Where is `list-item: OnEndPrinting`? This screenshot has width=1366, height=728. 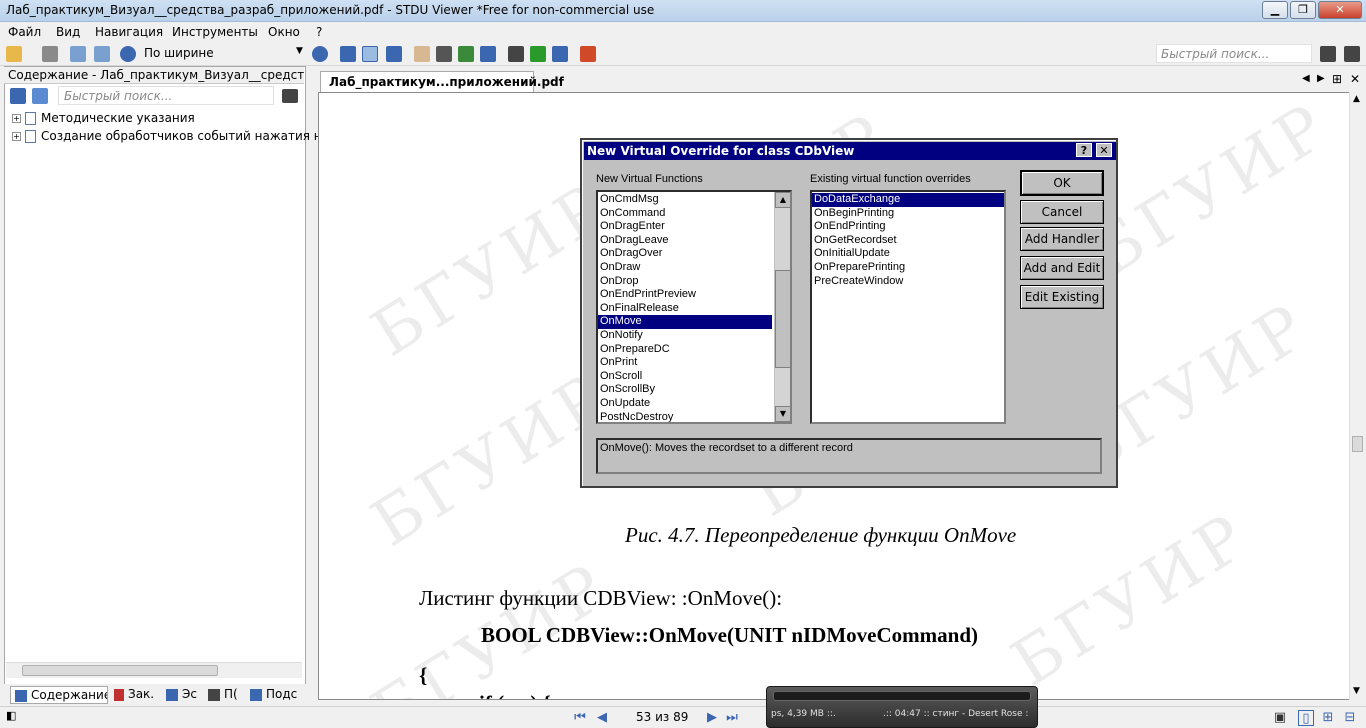
list-item: OnEndPrinting is located at coordinates (908, 227).